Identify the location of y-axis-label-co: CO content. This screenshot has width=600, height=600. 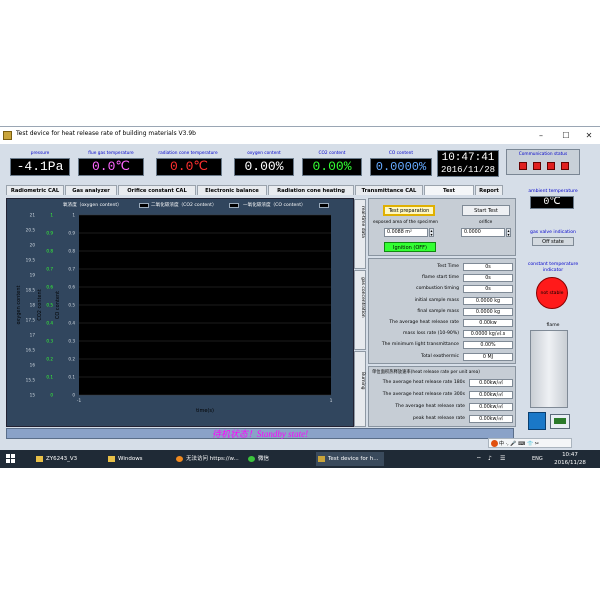
(58, 305).